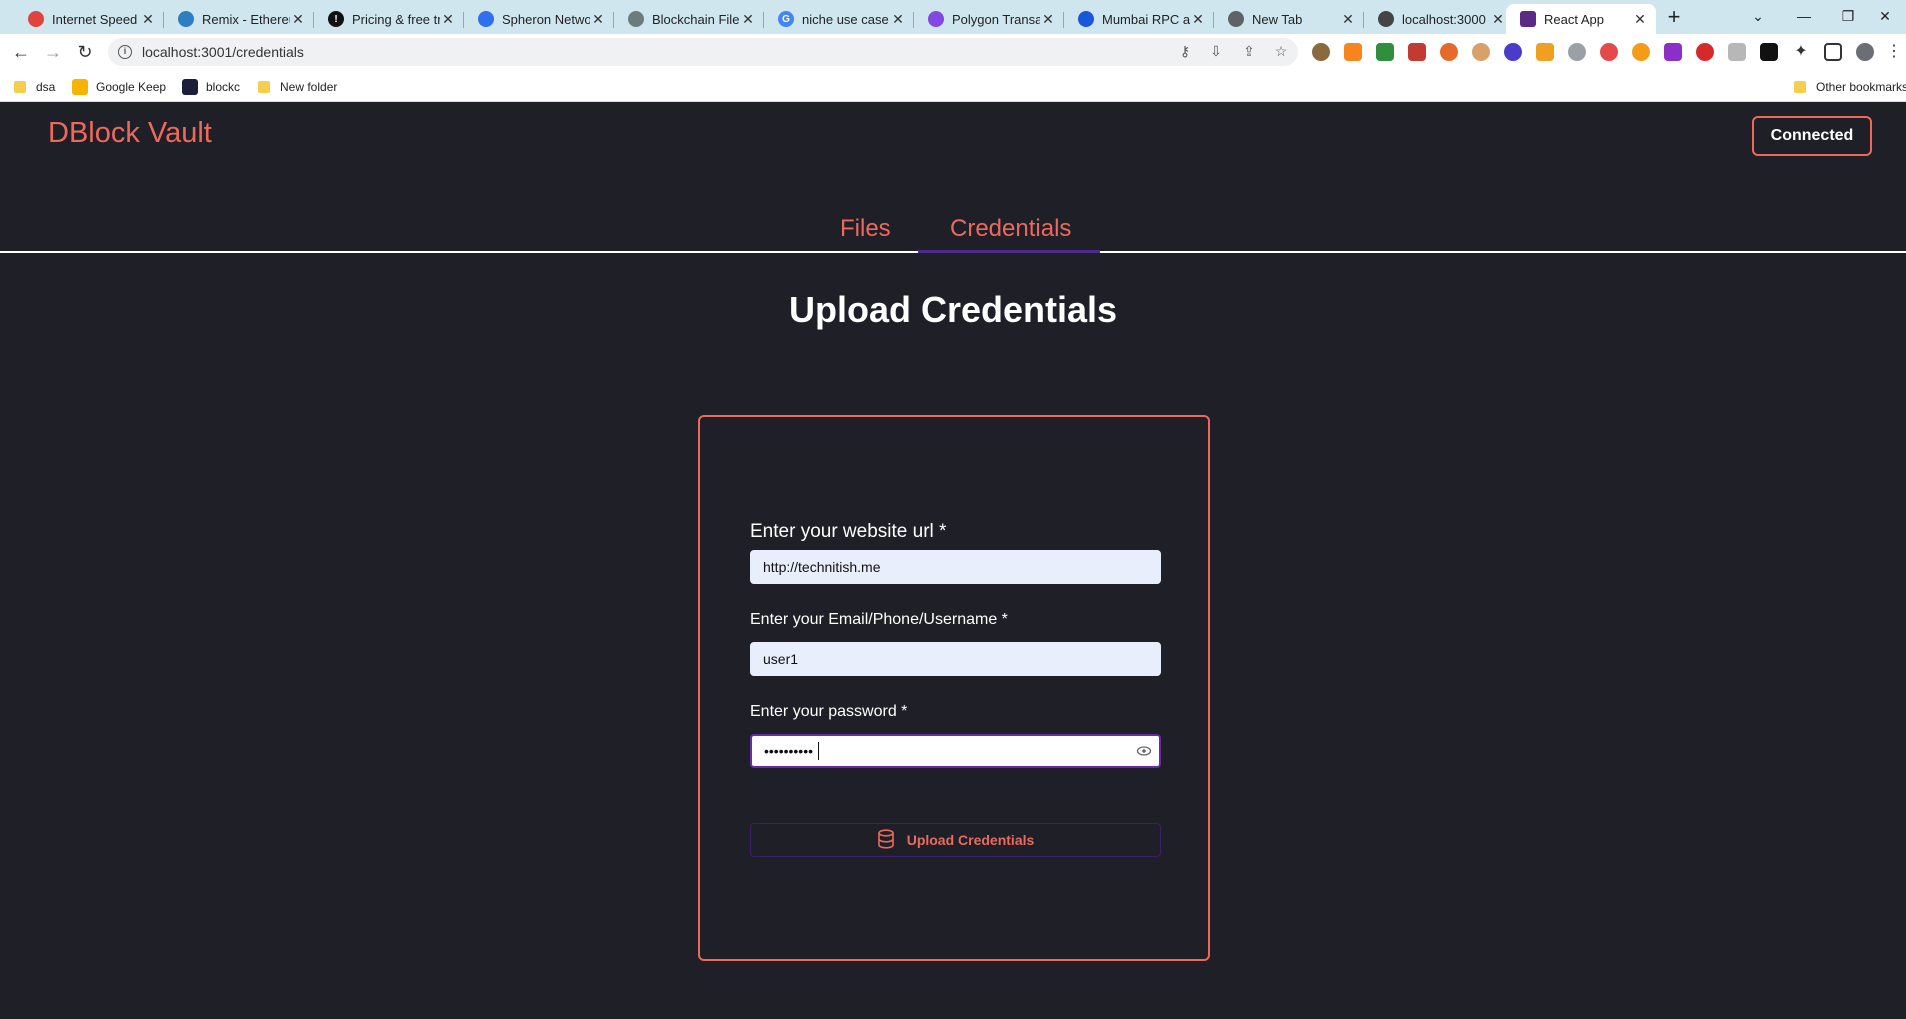  I want to click on browser-tab-title: niche use case, so click(845, 19).